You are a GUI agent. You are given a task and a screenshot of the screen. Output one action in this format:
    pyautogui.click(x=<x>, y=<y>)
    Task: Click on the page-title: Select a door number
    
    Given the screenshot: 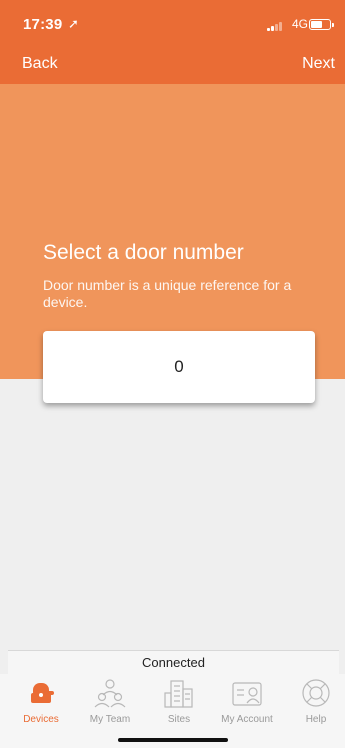 What is the action you would take?
    pyautogui.click(x=143, y=252)
    